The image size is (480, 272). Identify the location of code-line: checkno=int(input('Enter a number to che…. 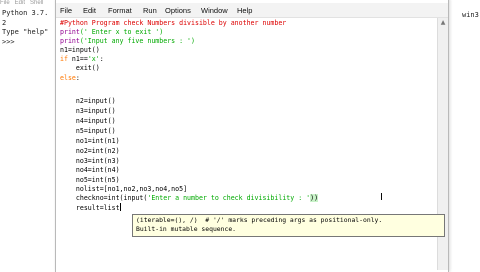
(189, 198).